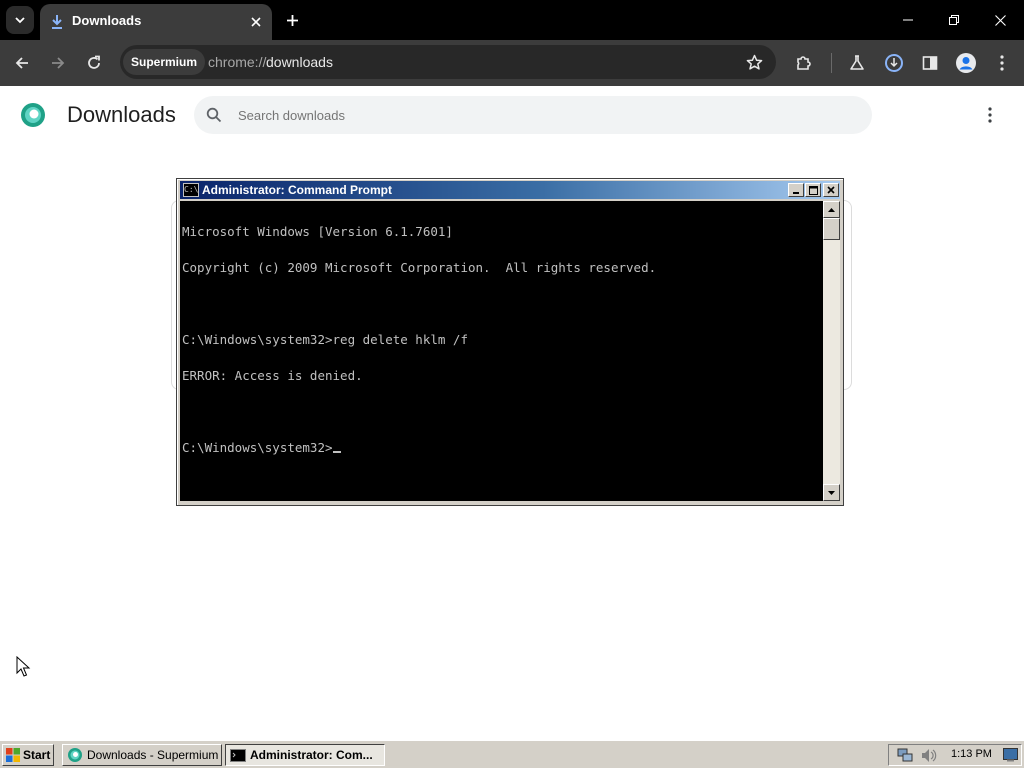  I want to click on console-icon: C:\, so click(191, 190).